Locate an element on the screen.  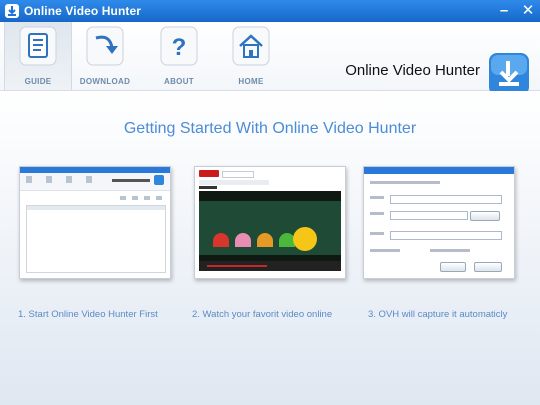
brand-logo-icon is located at coordinates (509, 74).